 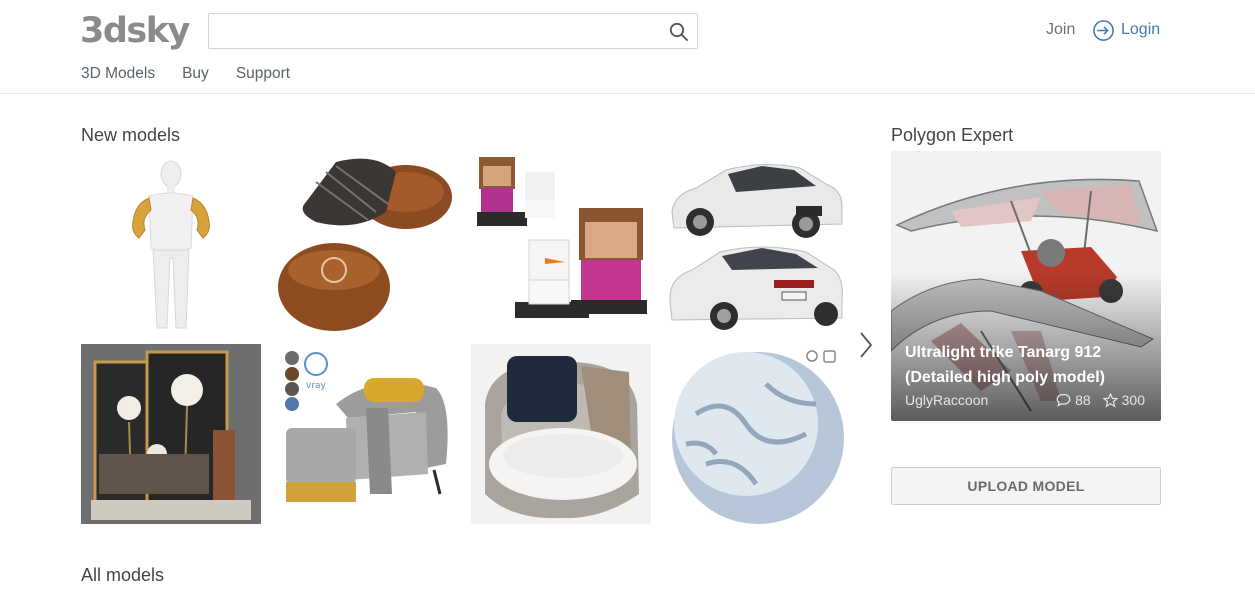 I want to click on all-models-title: All models, so click(x=123, y=575).